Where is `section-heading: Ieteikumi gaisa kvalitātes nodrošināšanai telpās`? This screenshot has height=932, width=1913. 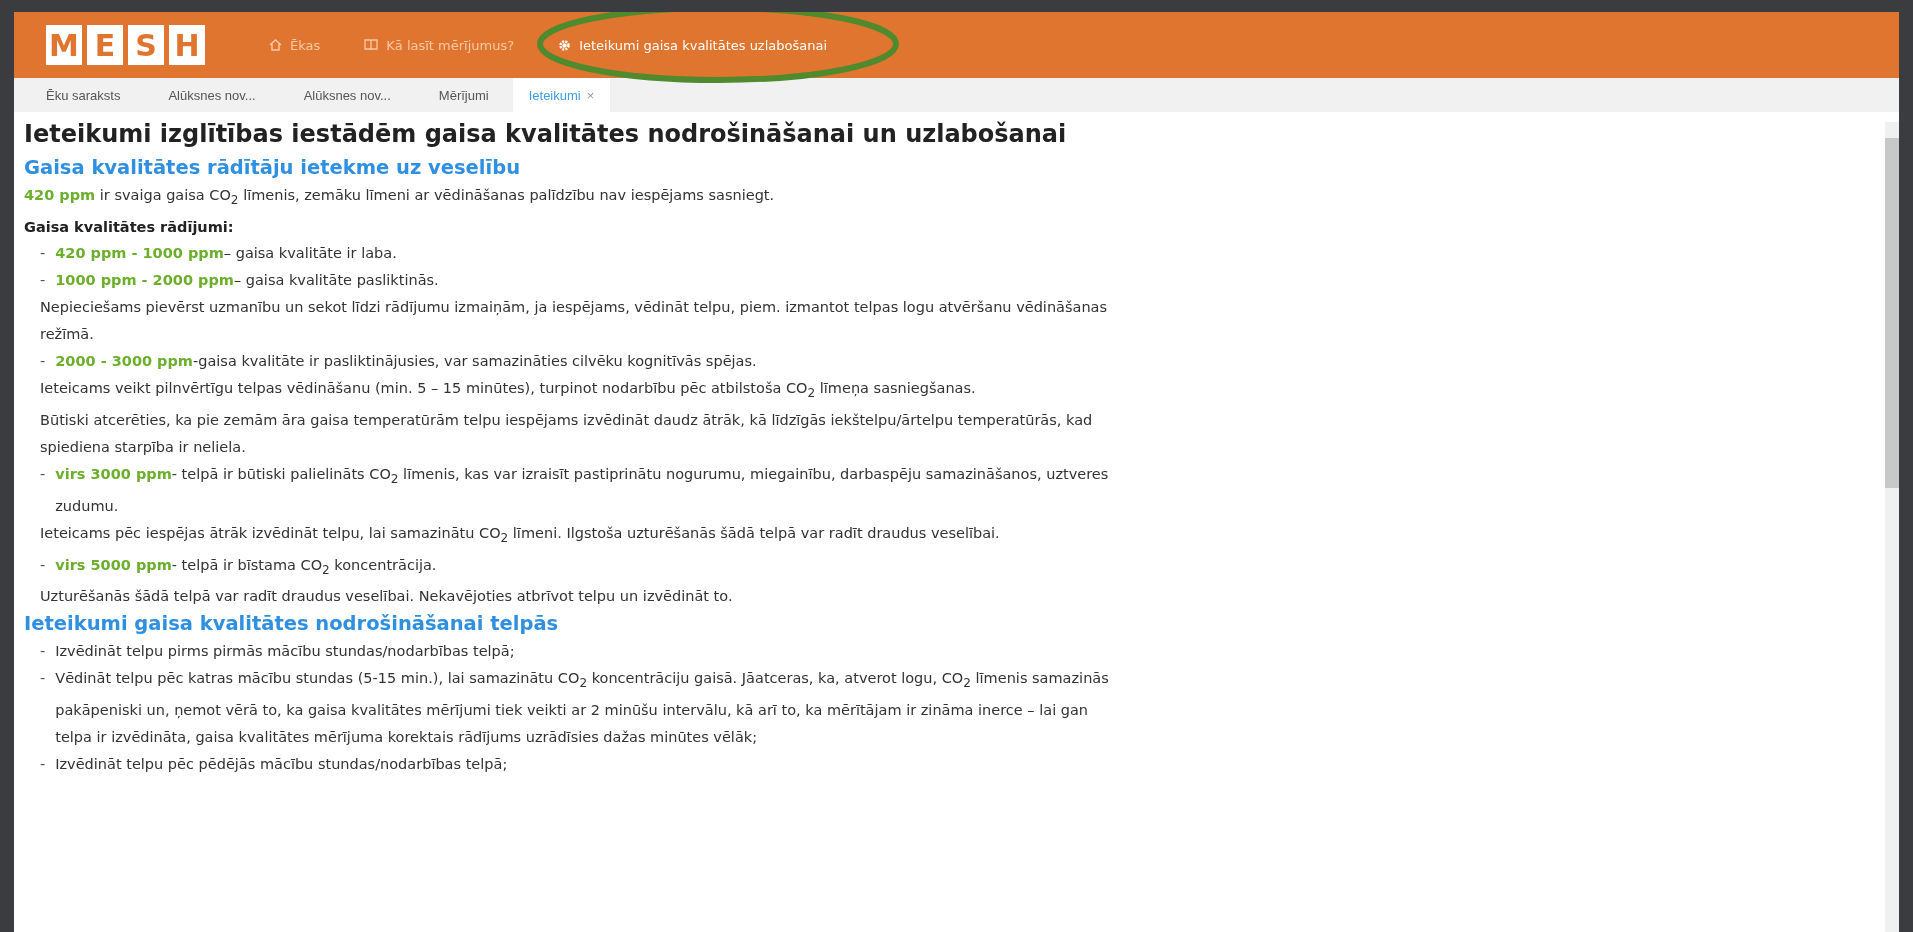 section-heading: Ieteikumi gaisa kvalitātes nodrošināšanai telpās is located at coordinates (292, 624).